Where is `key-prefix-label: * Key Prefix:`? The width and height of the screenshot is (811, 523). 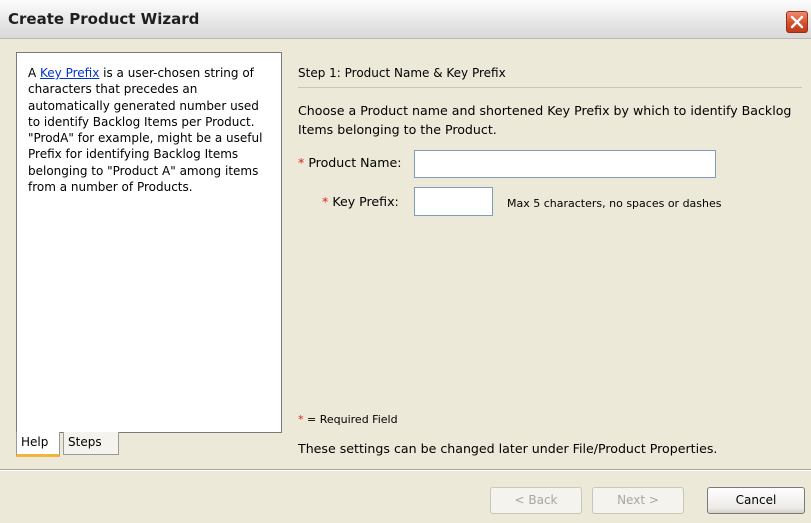 key-prefix-label: * Key Prefix: is located at coordinates (360, 201).